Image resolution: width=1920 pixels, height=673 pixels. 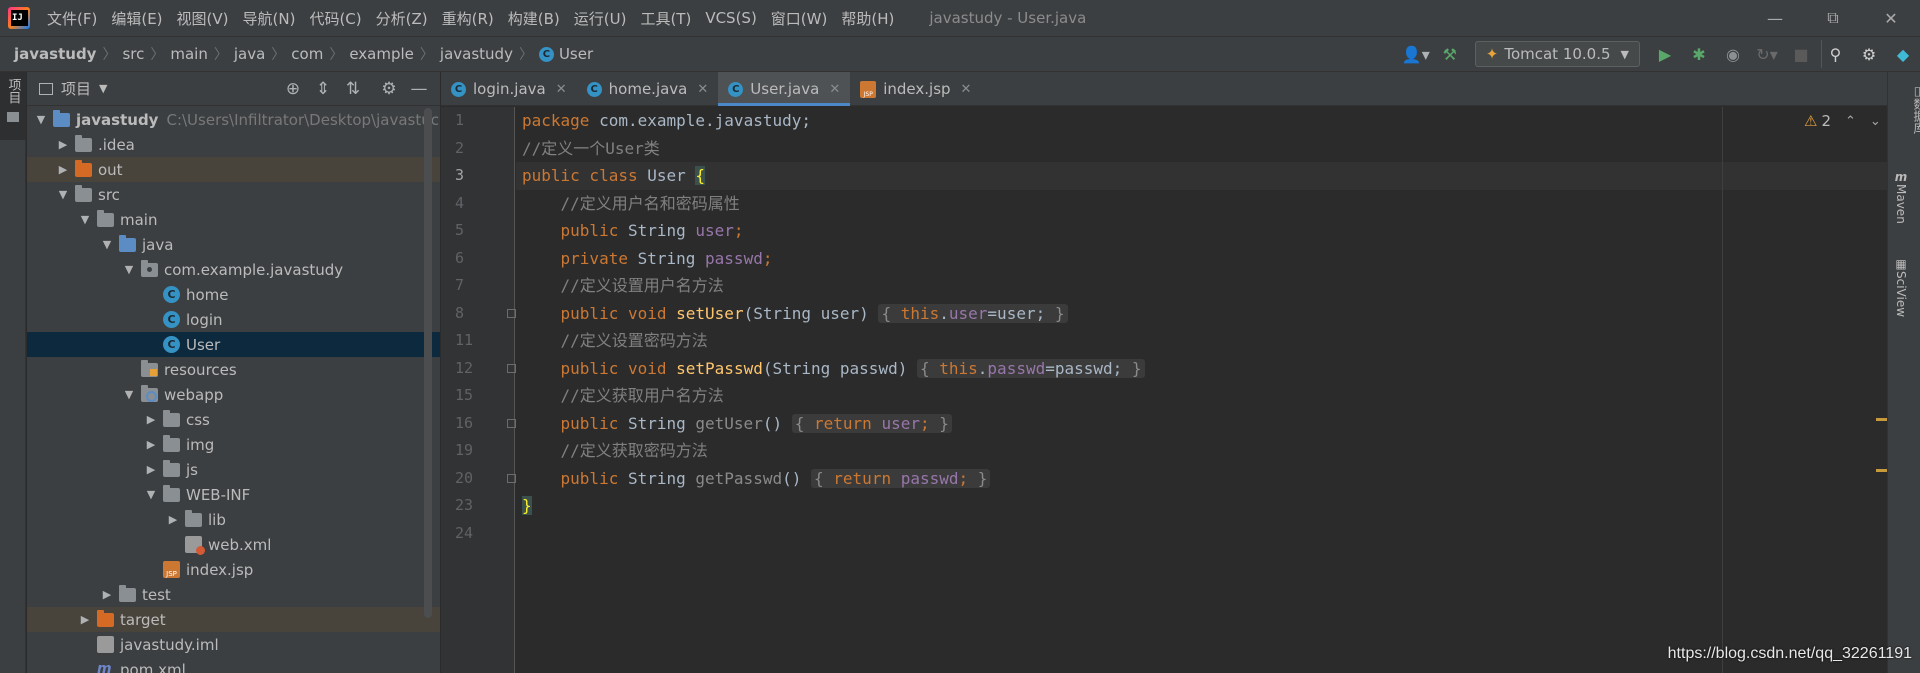 What do you see at coordinates (871, 423) in the screenshot?
I see `folded-body: { return user; }` at bounding box center [871, 423].